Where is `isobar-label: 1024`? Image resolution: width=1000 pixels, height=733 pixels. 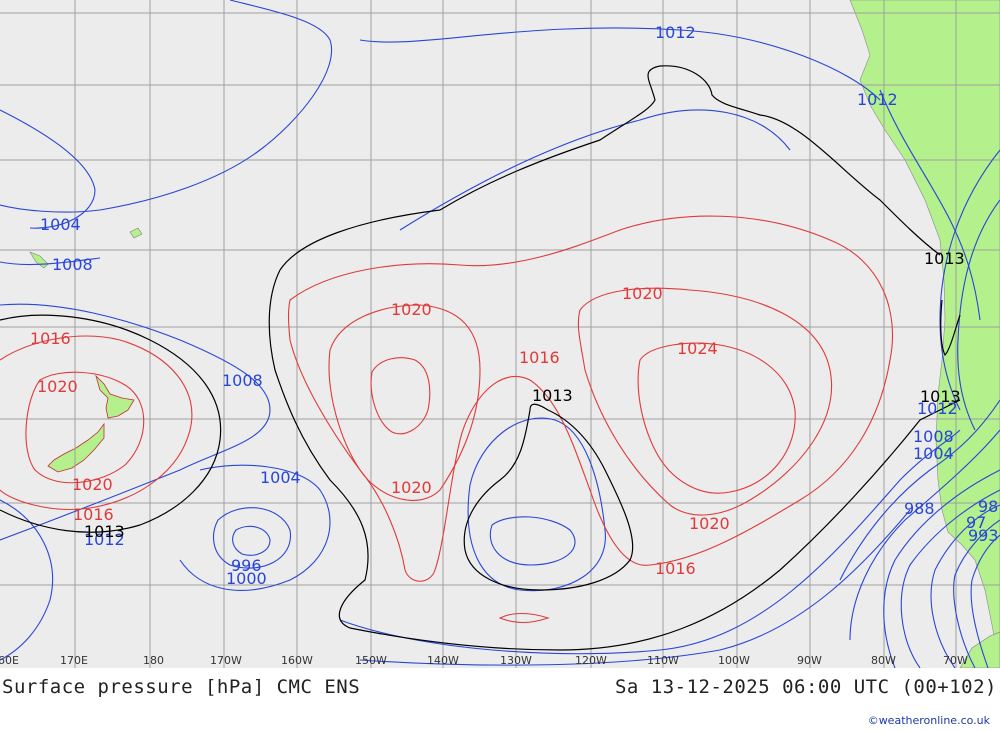
isobar-label: 1024 is located at coordinates (697, 348).